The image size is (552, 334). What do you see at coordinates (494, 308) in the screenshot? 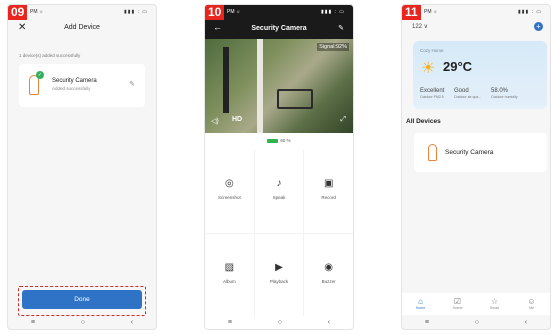
I see `tab-label: Smart` at bounding box center [494, 308].